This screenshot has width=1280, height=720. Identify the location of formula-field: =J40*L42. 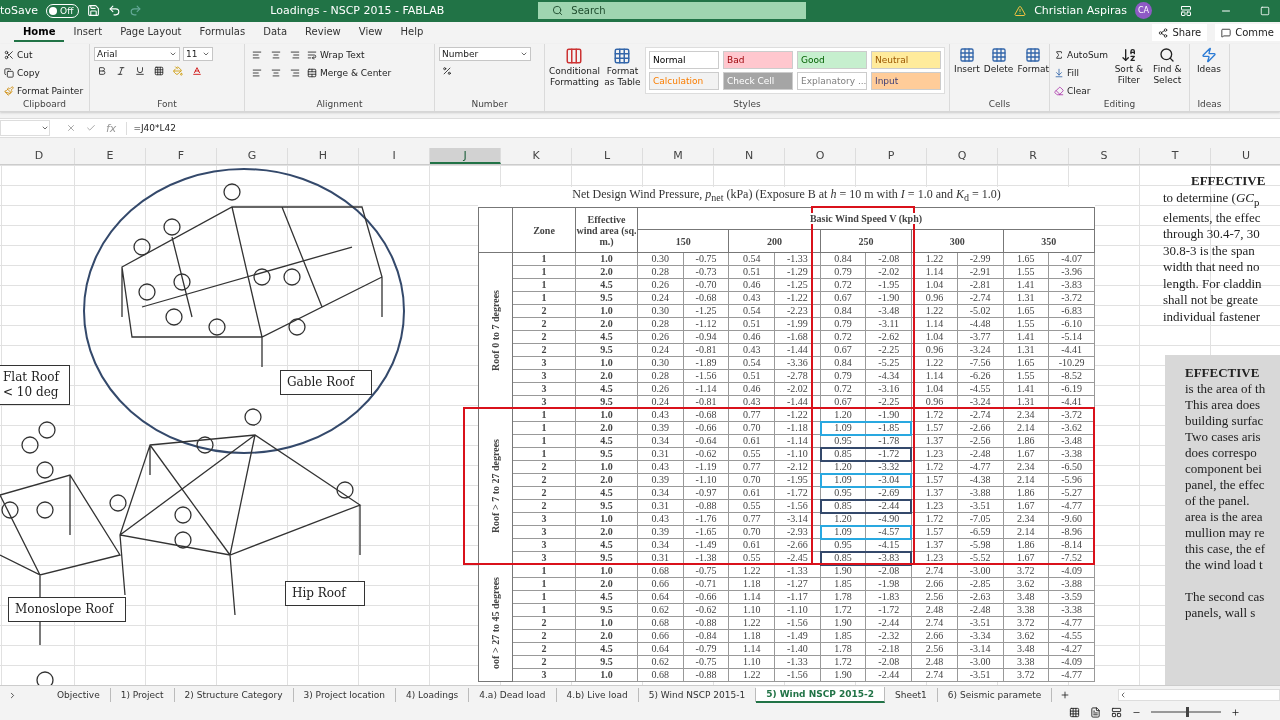
(154, 128).